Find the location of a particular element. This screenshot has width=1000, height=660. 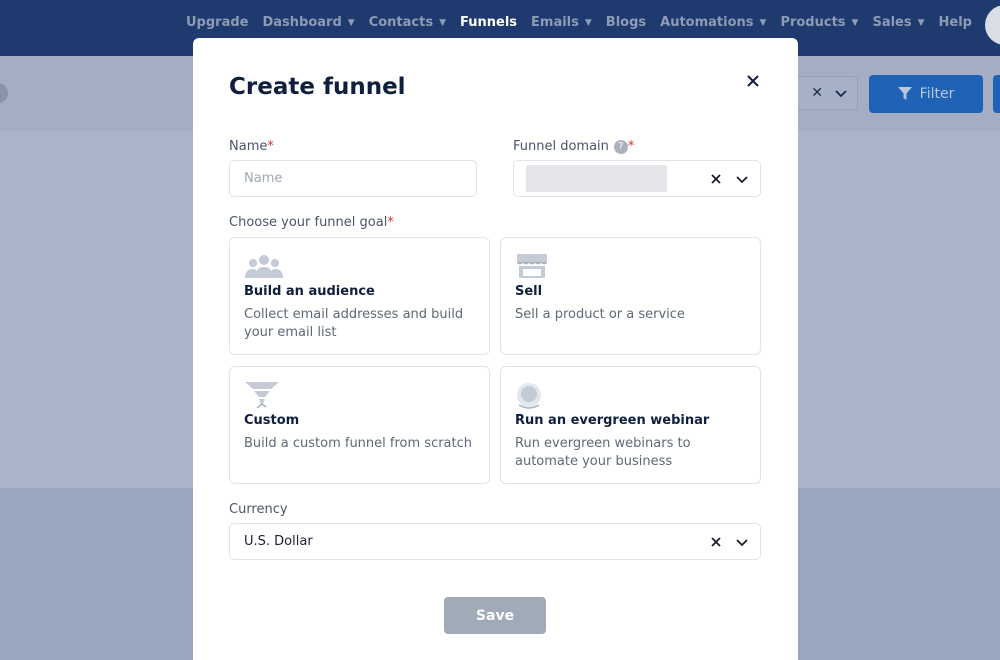

clear-icon: ✕ is located at coordinates (817, 93).